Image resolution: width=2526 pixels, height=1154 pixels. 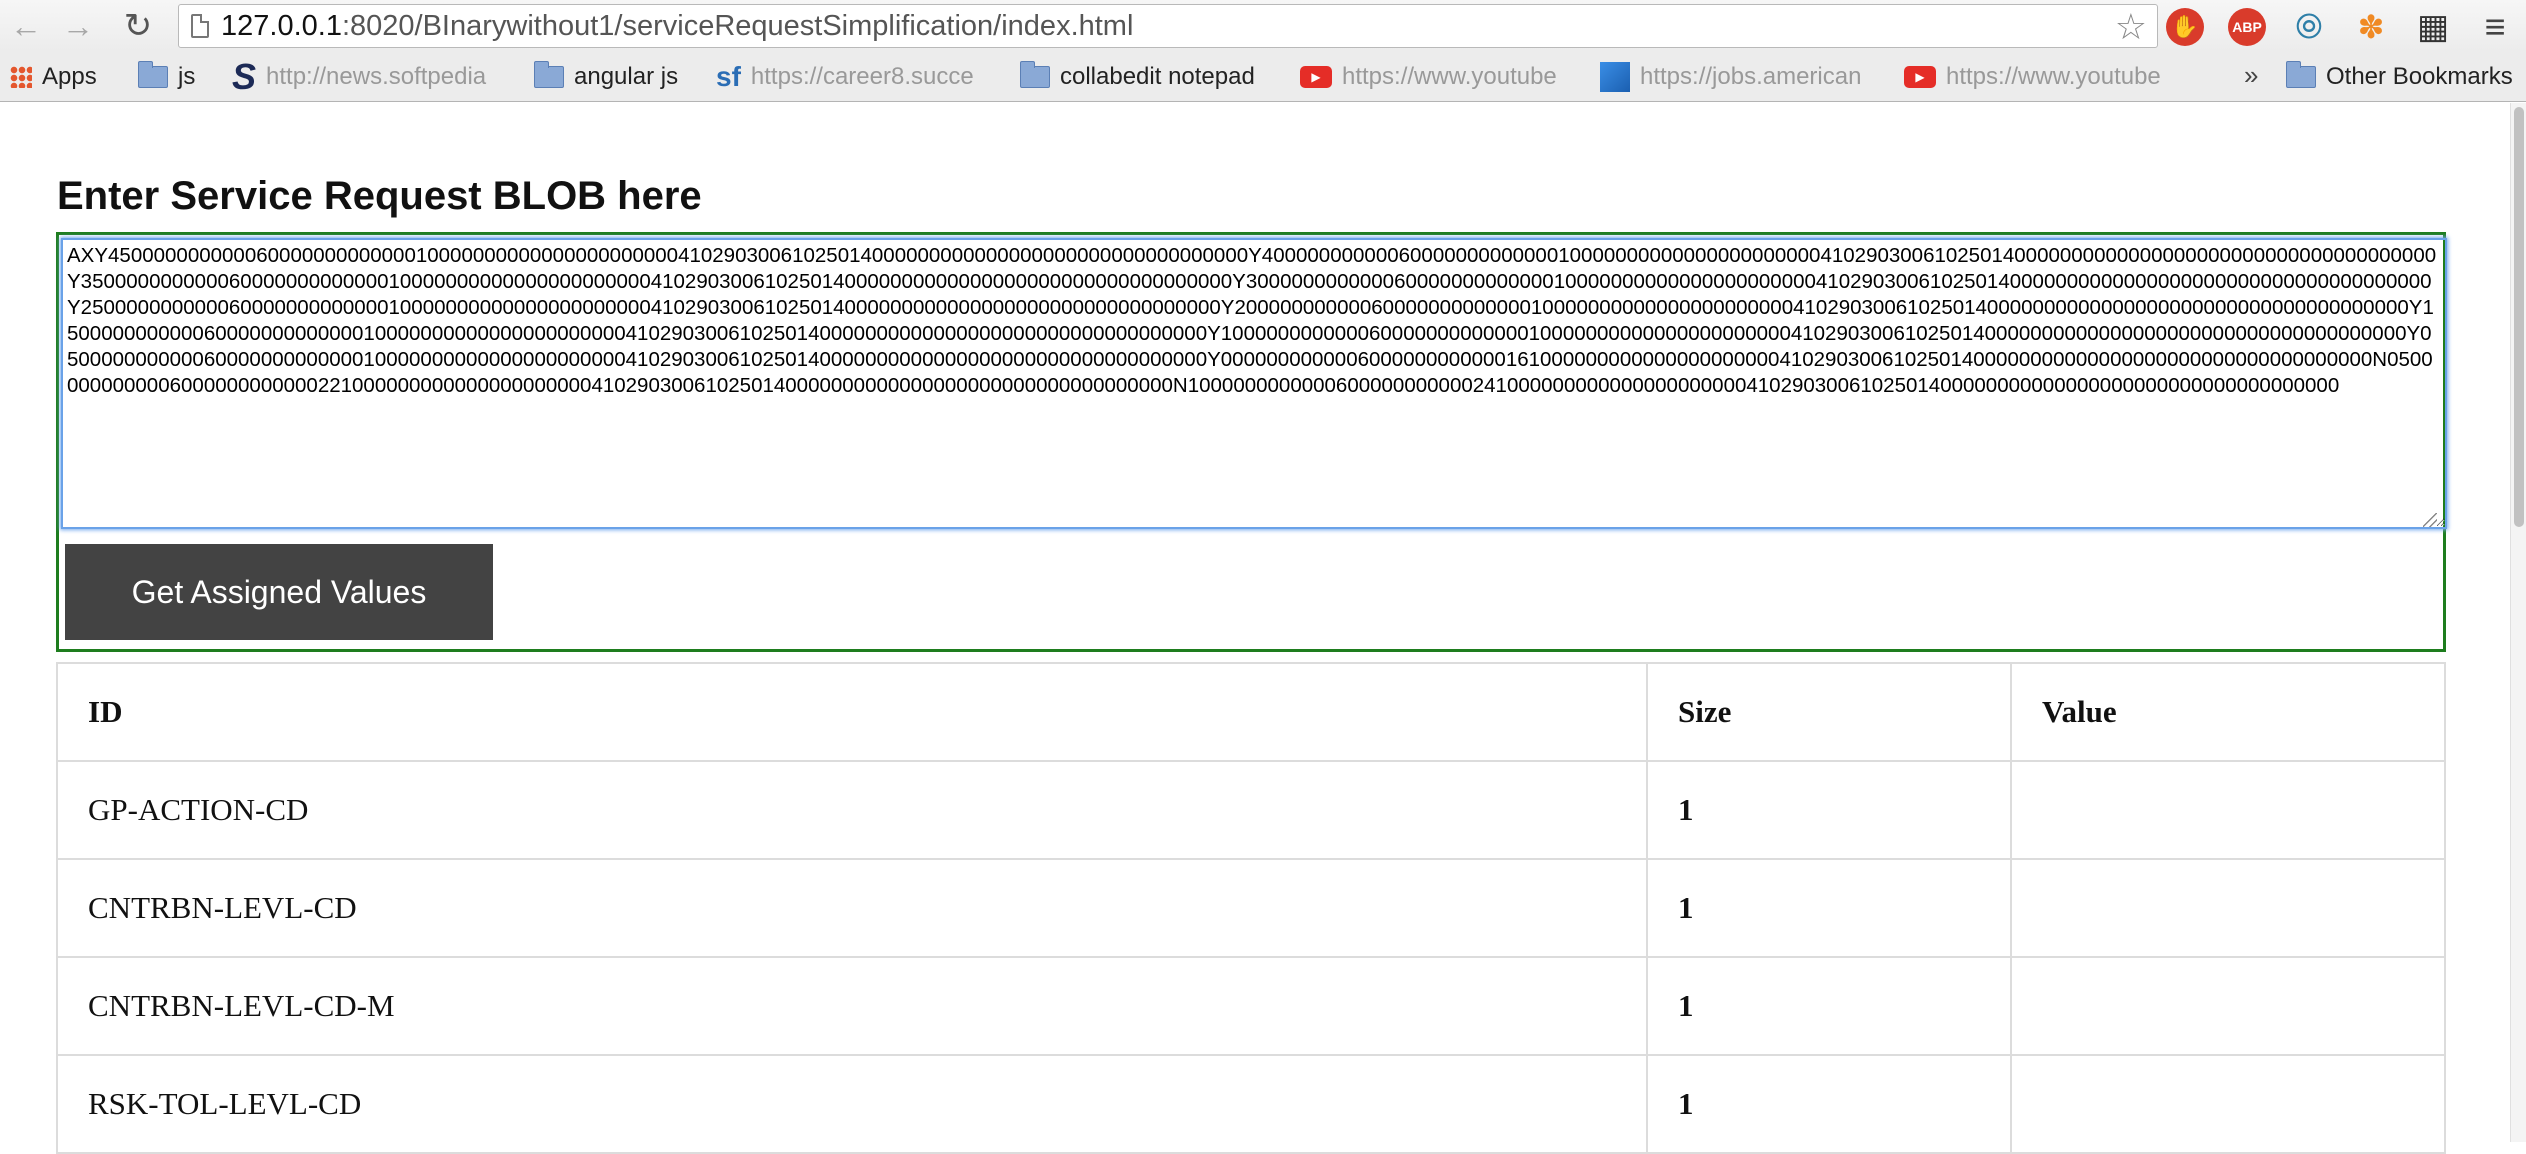 I want to click on bookmark-label: Apps, so click(x=69, y=76).